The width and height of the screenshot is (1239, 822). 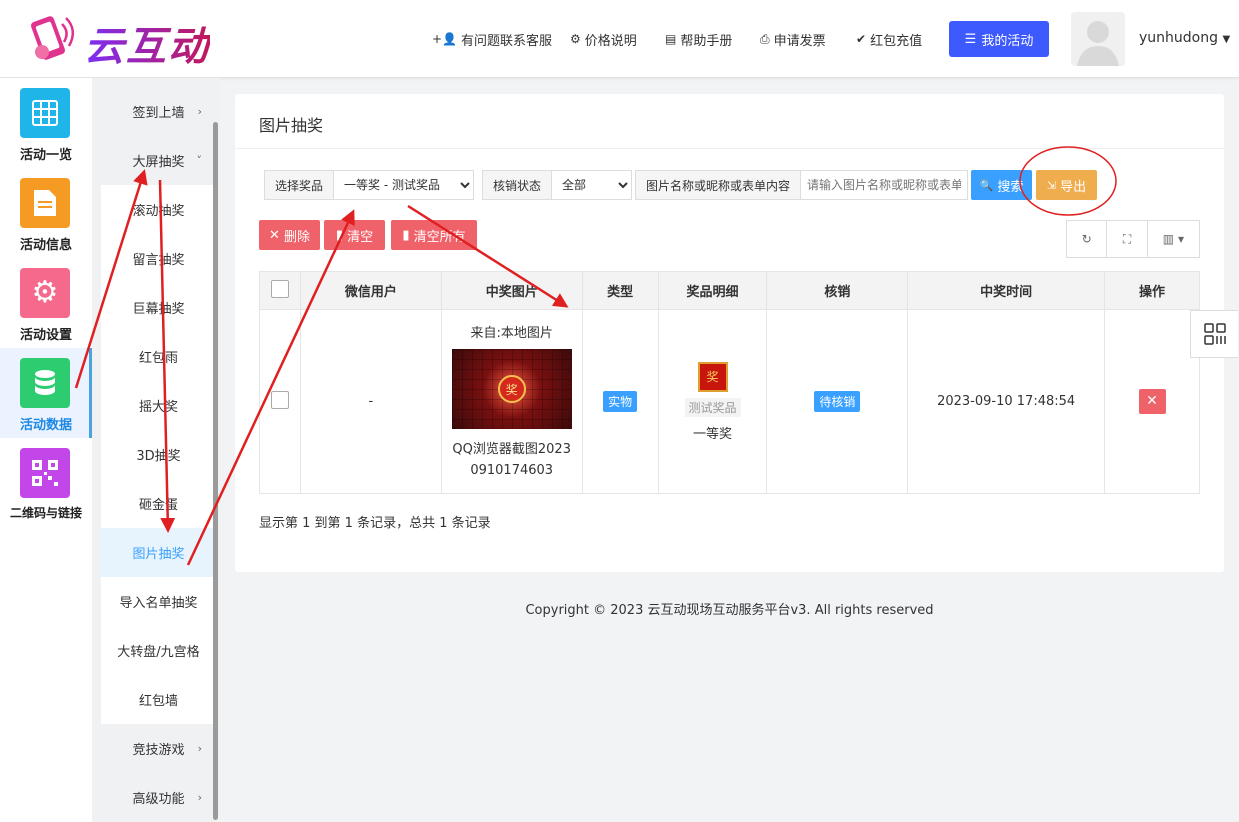 I want to click on qrcode-float-button, so click(x=1214, y=334).